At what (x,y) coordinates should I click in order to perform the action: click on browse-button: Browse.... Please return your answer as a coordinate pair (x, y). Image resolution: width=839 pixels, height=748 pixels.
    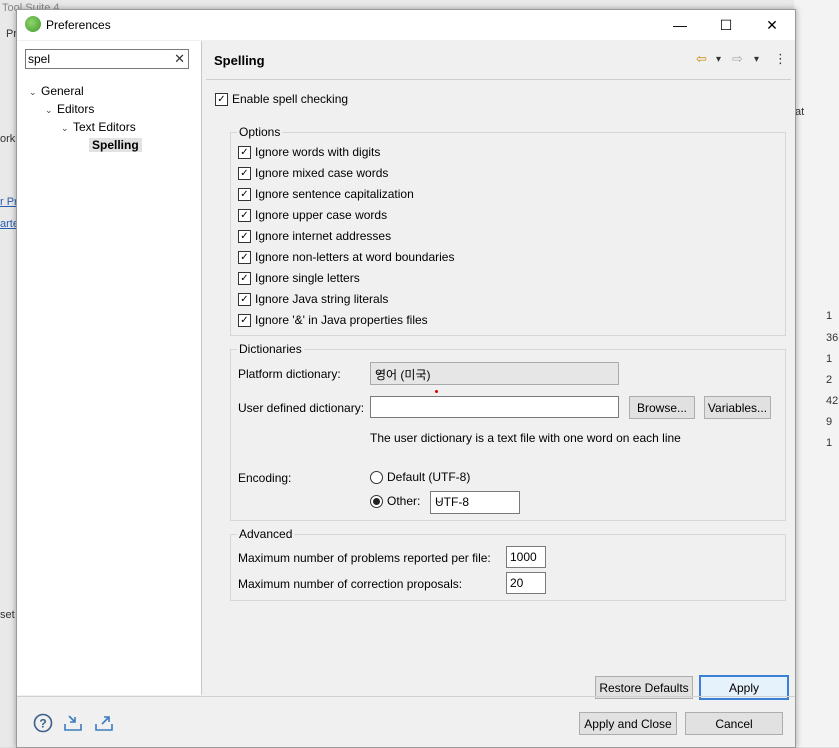
    Looking at the image, I should click on (662, 407).